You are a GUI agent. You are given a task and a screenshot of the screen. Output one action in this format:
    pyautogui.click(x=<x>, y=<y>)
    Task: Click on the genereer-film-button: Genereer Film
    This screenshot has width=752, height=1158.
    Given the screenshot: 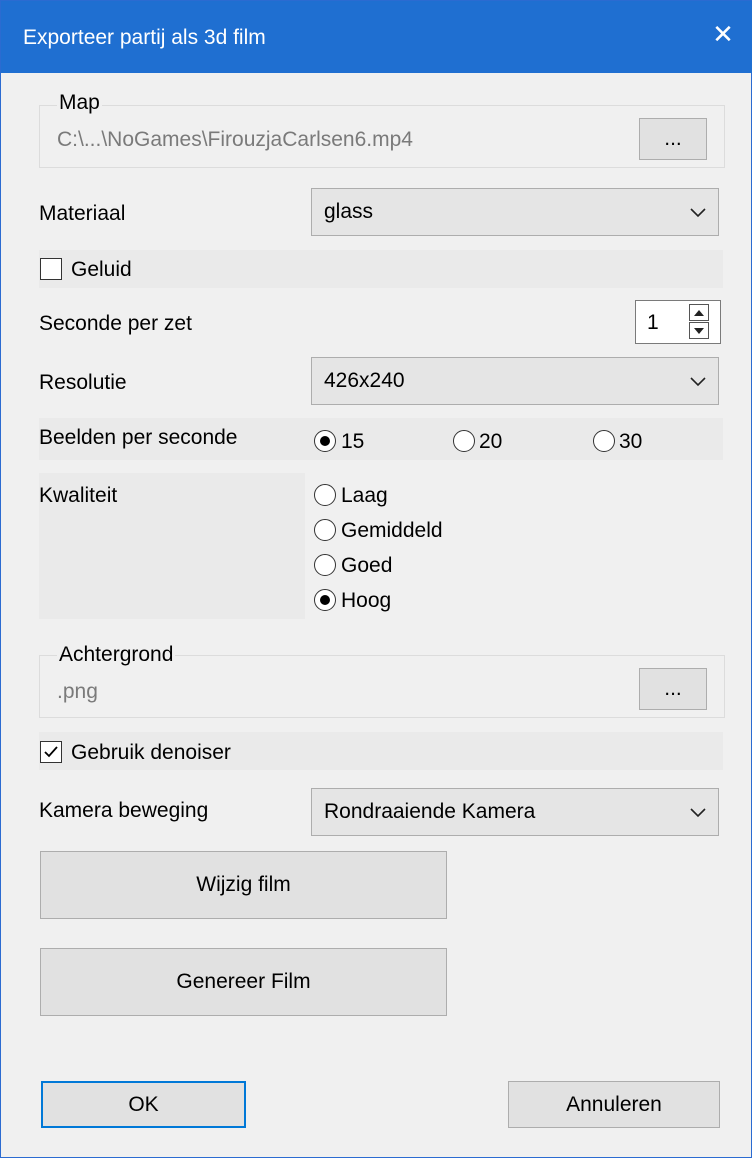 What is the action you would take?
    pyautogui.click(x=243, y=982)
    